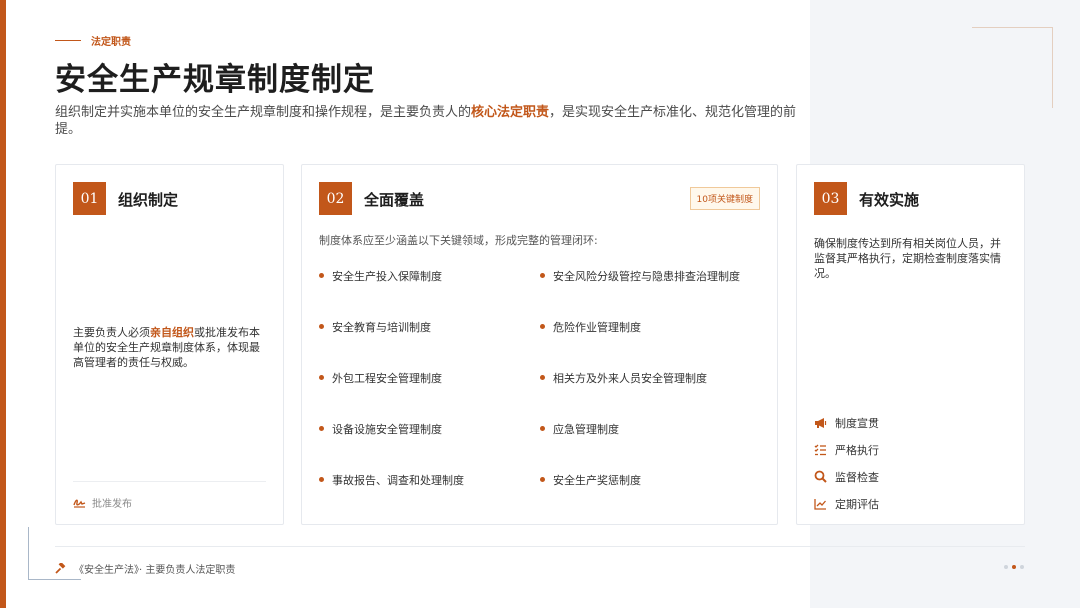 The height and width of the screenshot is (608, 1080). Describe the element at coordinates (889, 200) in the screenshot. I see `card-title: 有效实施` at that location.